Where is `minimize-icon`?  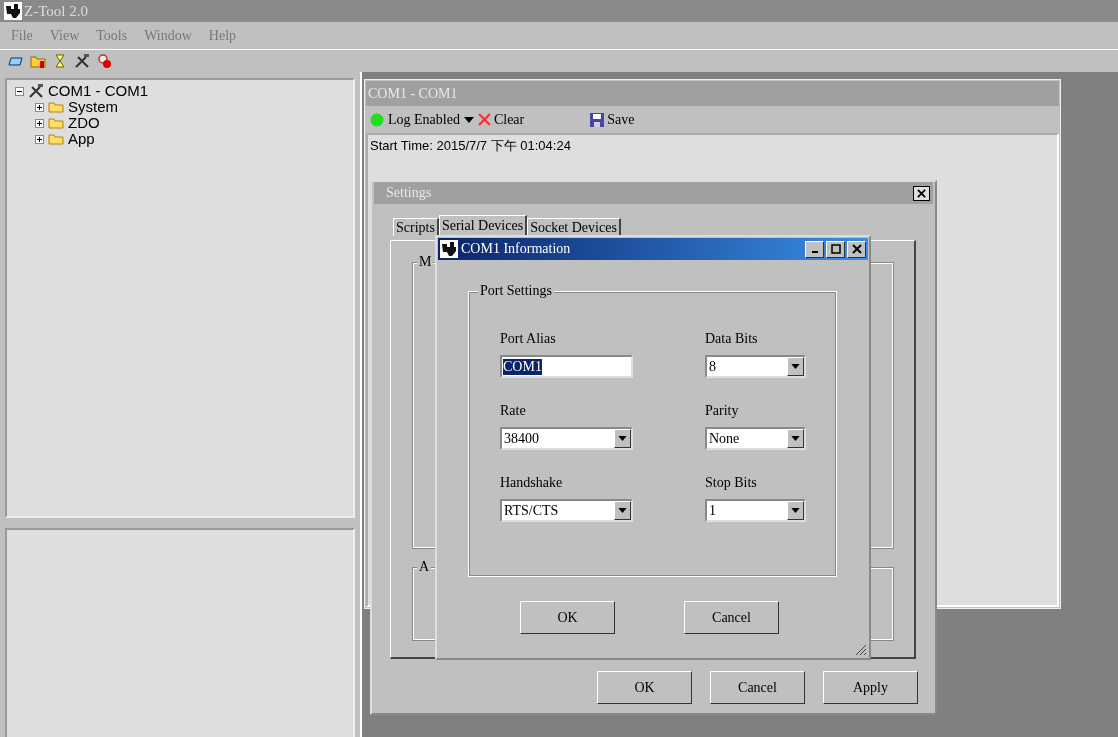 minimize-icon is located at coordinates (814, 252).